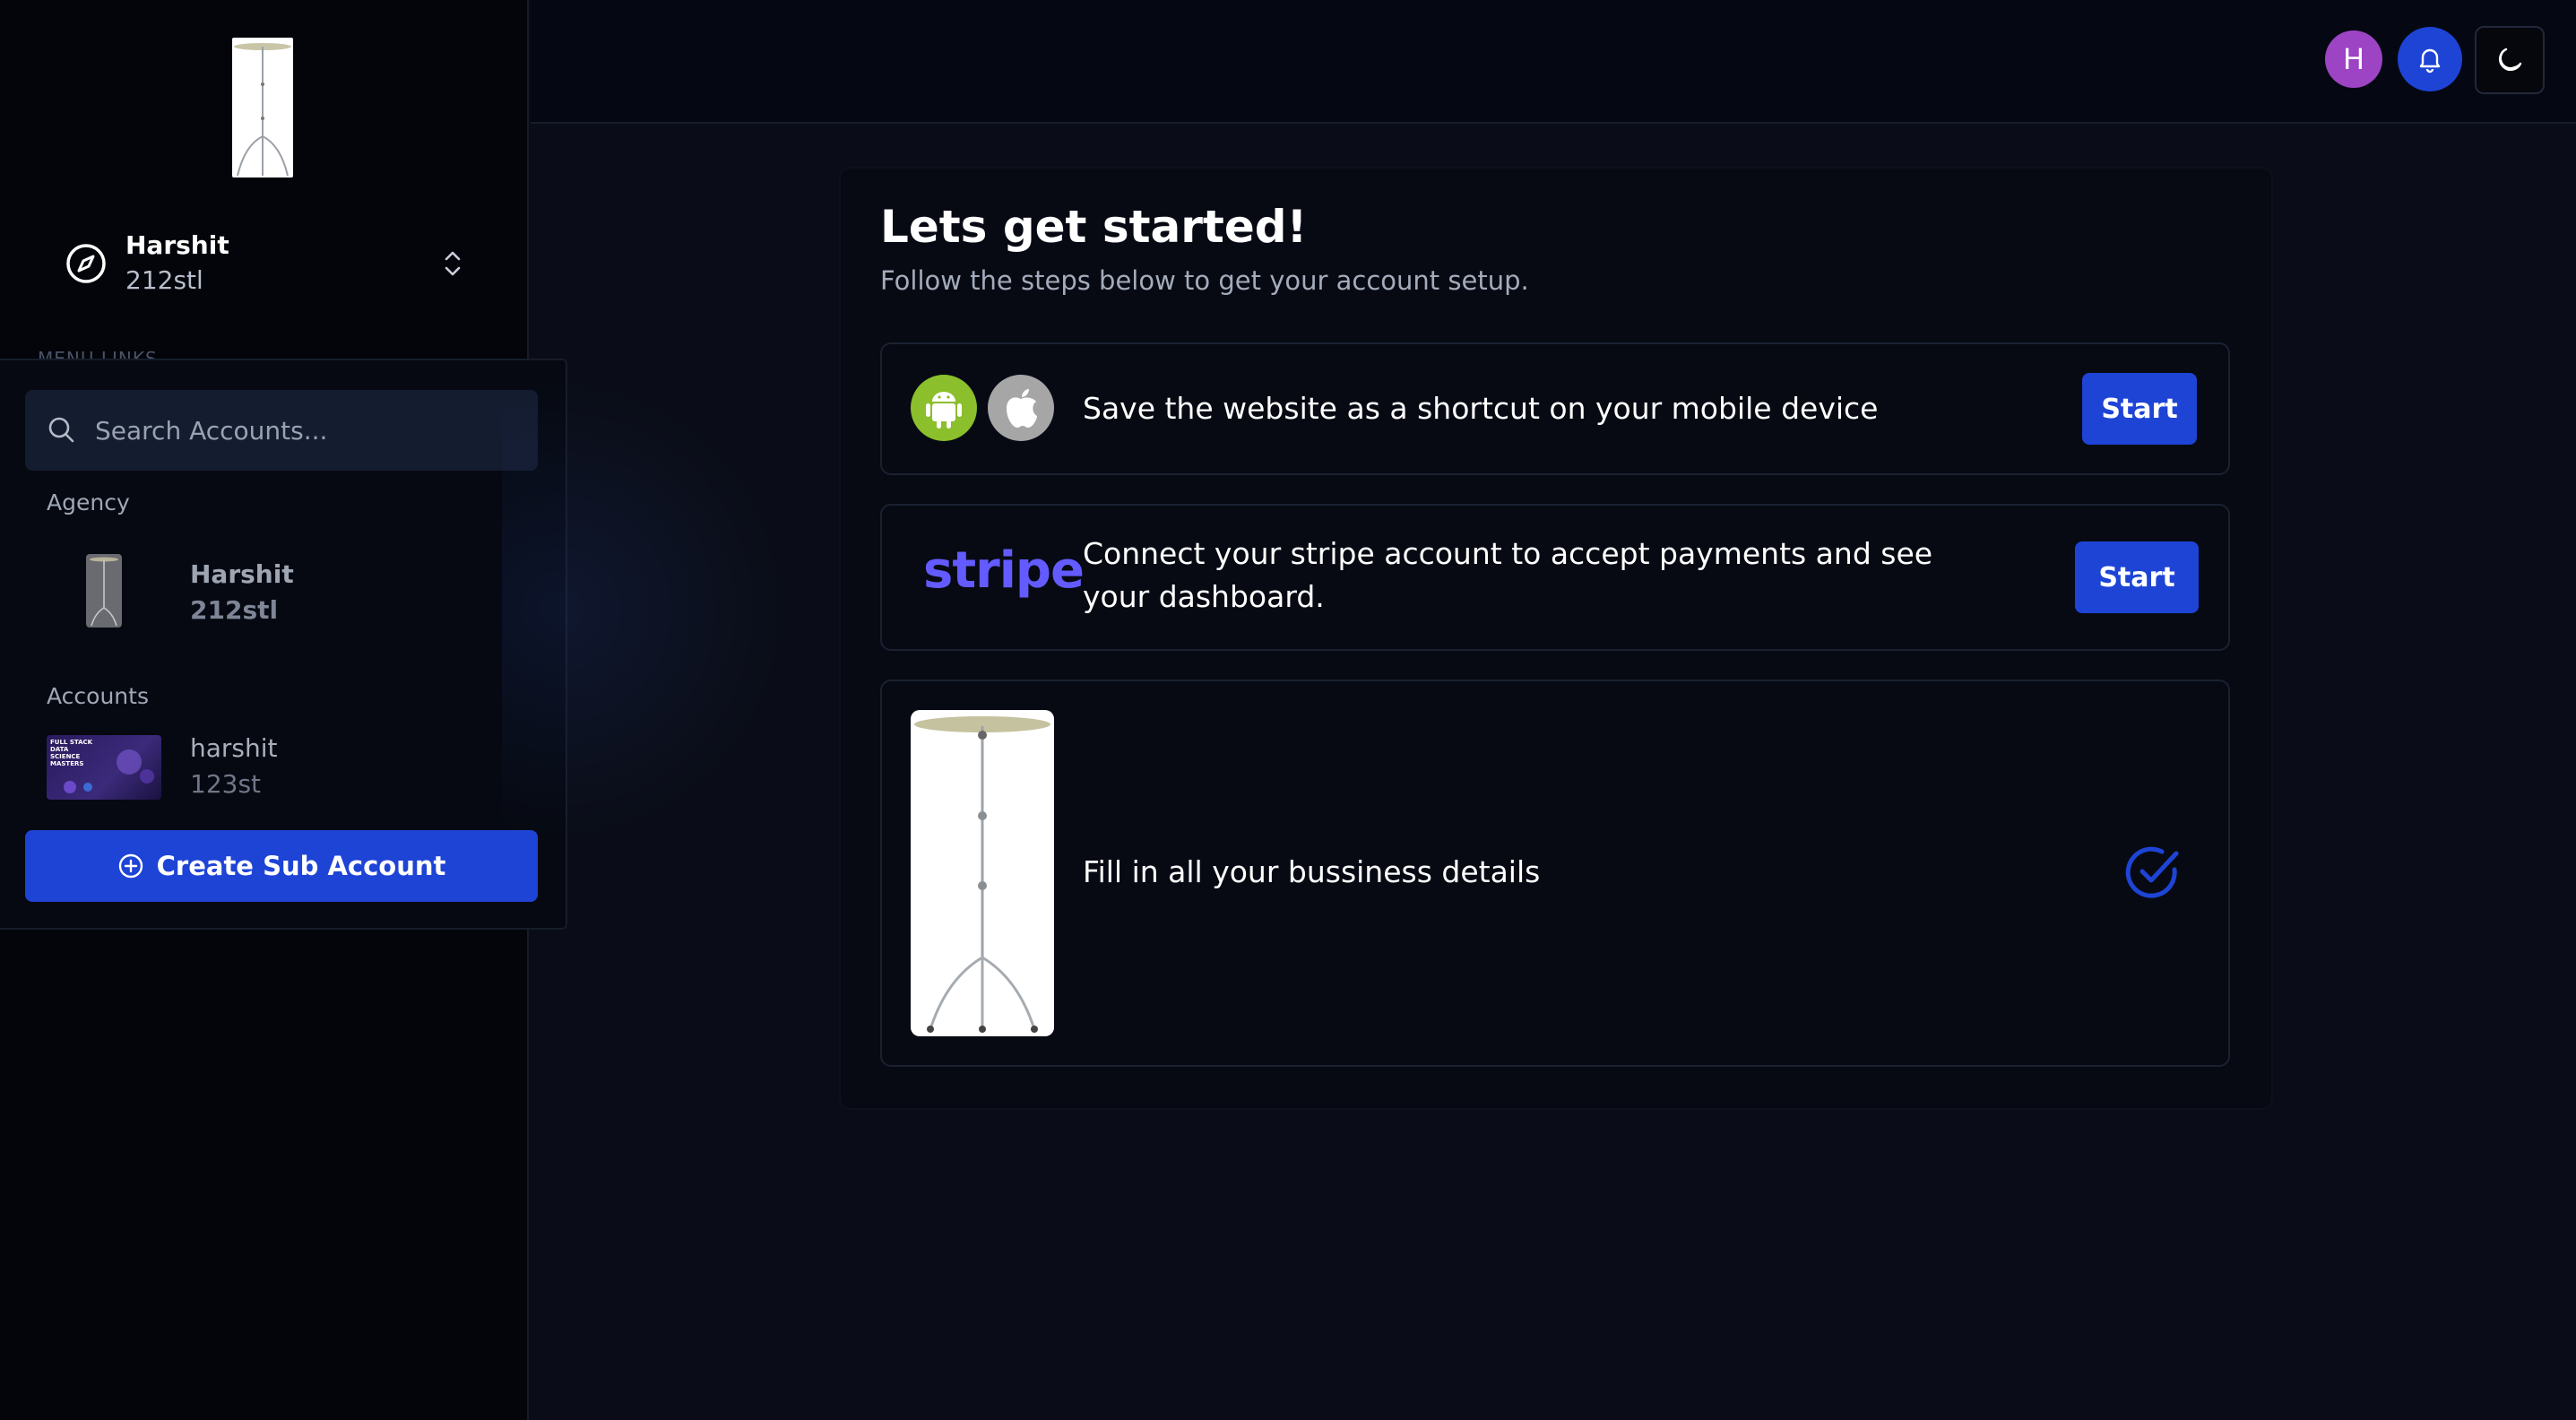 The width and height of the screenshot is (2576, 1420). Describe the element at coordinates (1094, 227) in the screenshot. I see `page-title: Lets get started!` at that location.